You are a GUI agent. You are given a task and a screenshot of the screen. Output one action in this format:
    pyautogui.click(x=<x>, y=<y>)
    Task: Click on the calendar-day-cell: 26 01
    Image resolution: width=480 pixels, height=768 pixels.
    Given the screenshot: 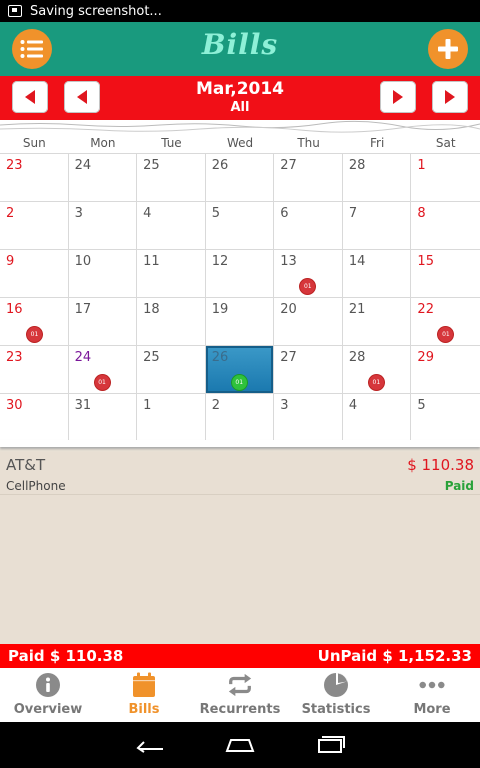 What is the action you would take?
    pyautogui.click(x=240, y=370)
    